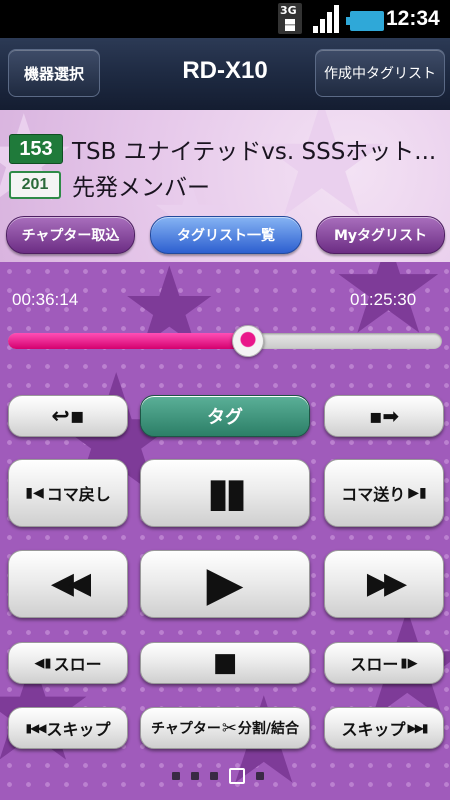 The height and width of the screenshot is (800, 450). What do you see at coordinates (374, 664) in the screenshot?
I see `slow-forward-label: スロー` at bounding box center [374, 664].